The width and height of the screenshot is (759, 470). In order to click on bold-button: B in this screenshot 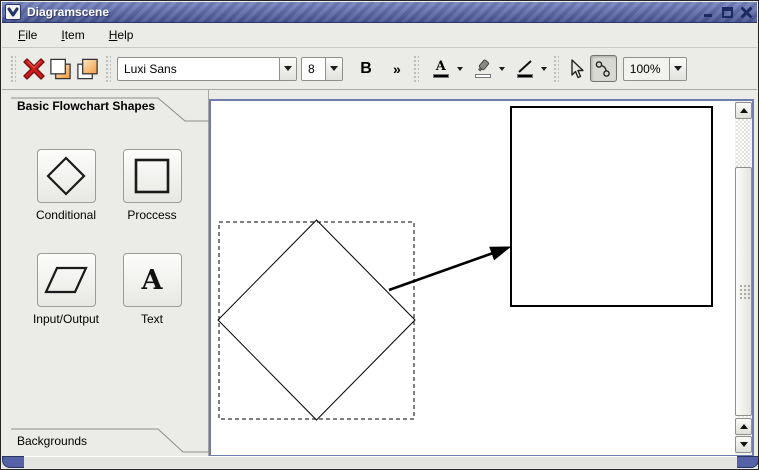, I will do `click(366, 69)`.